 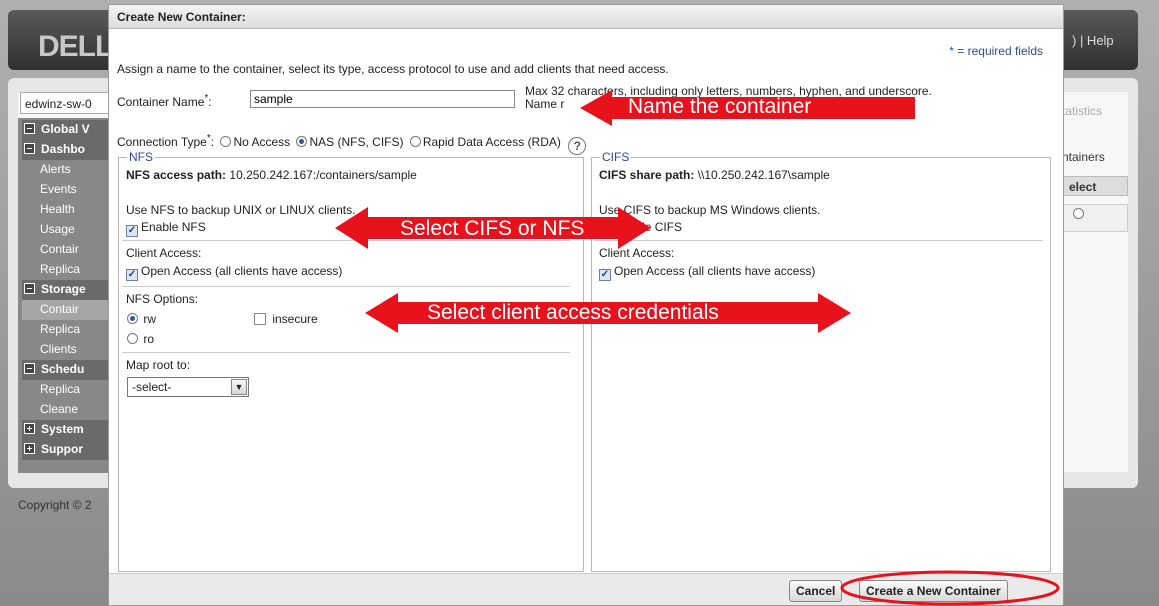 I want to click on dialog-title: Create New Container:, so click(x=586, y=17).